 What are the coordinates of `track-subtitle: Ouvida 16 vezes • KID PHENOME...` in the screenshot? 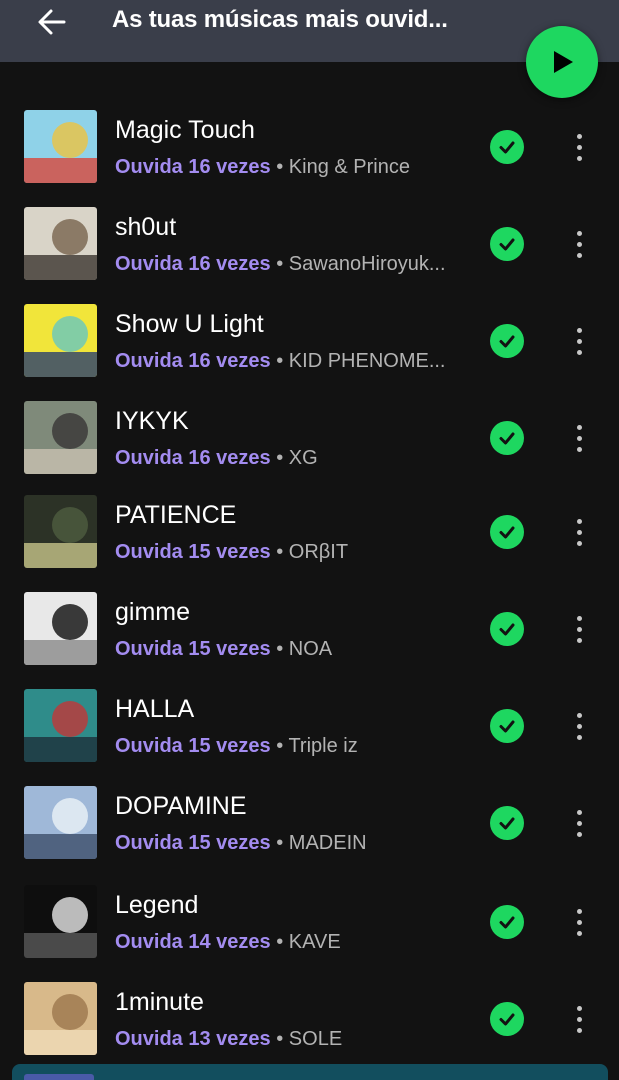 It's located at (287, 361).